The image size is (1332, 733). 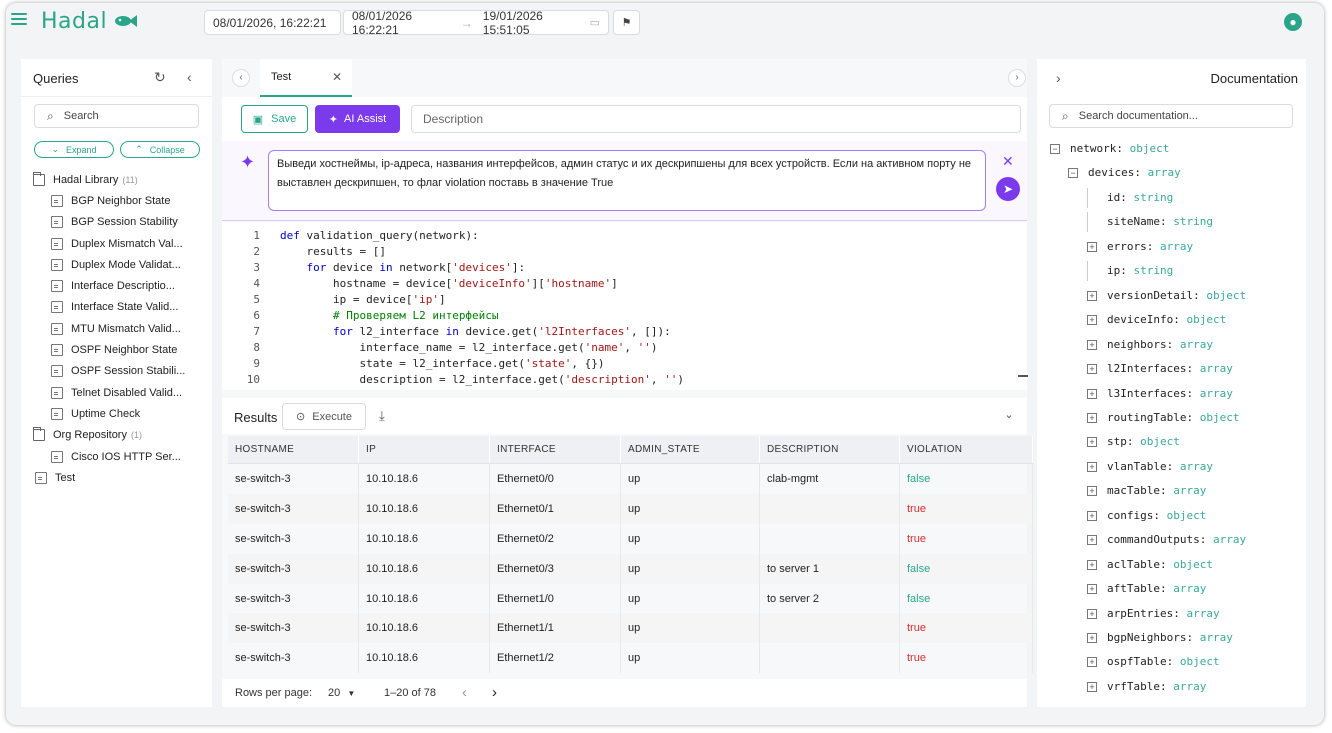 What do you see at coordinates (453, 119) in the screenshot?
I see `description-placeholder: Description` at bounding box center [453, 119].